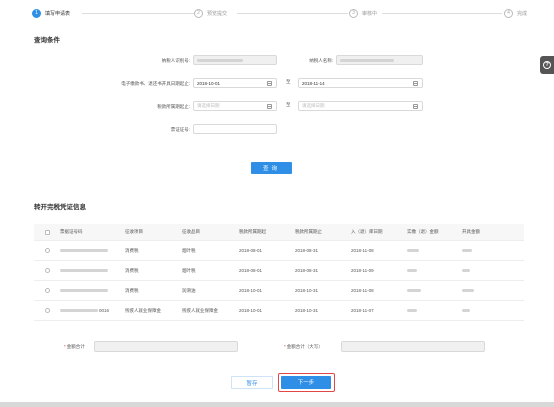 Image resolution: width=554 pixels, height=407 pixels. I want to click on cert-number-suffix: 0016, so click(104, 310).